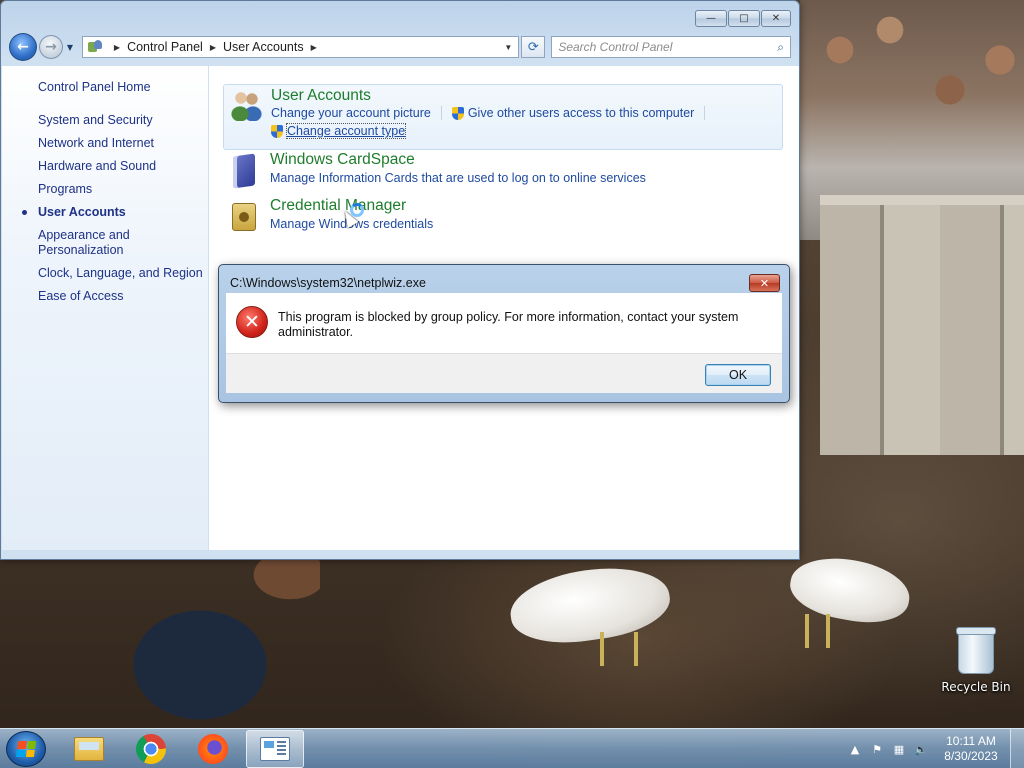  Describe the element at coordinates (321, 96) in the screenshot. I see `category-title: User Accounts` at that location.